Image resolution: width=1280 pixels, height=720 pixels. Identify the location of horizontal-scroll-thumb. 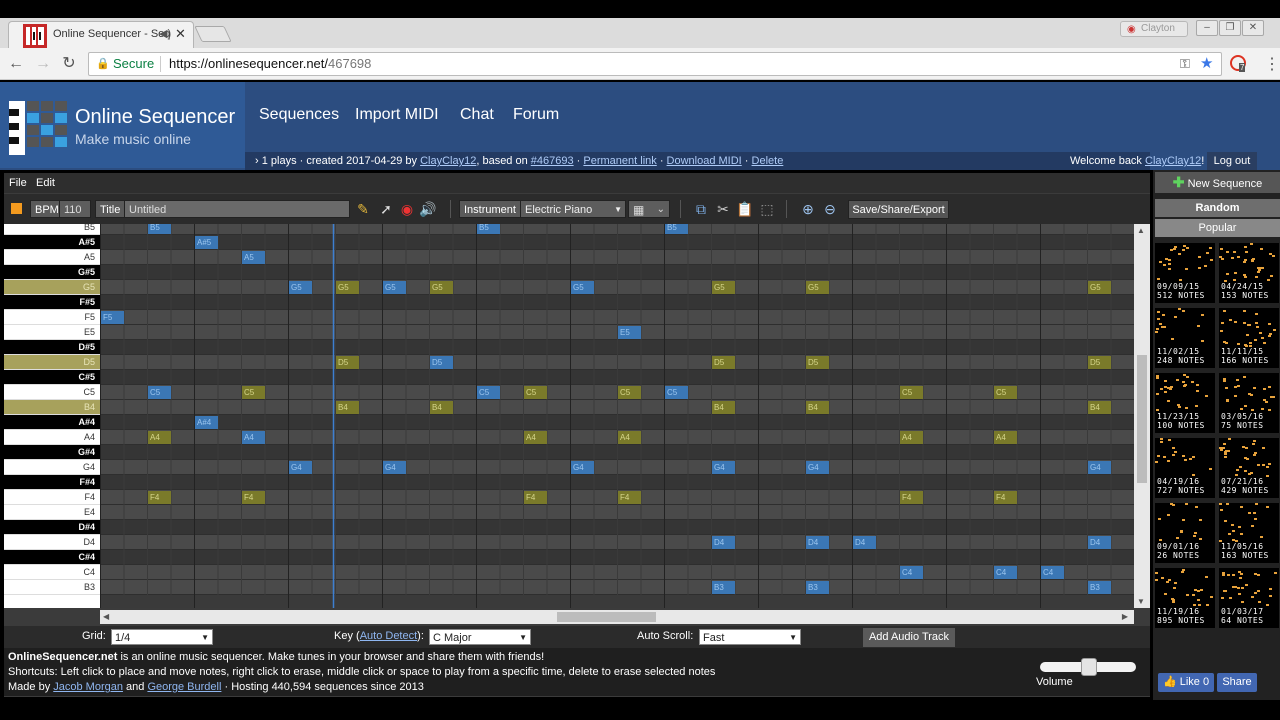
(606, 617).